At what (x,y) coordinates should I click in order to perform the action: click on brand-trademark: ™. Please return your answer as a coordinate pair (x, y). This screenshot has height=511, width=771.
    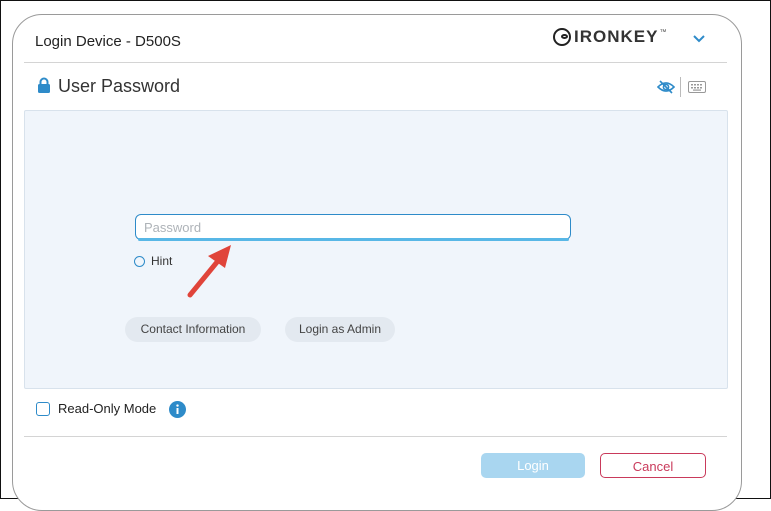
    Looking at the image, I should click on (663, 32).